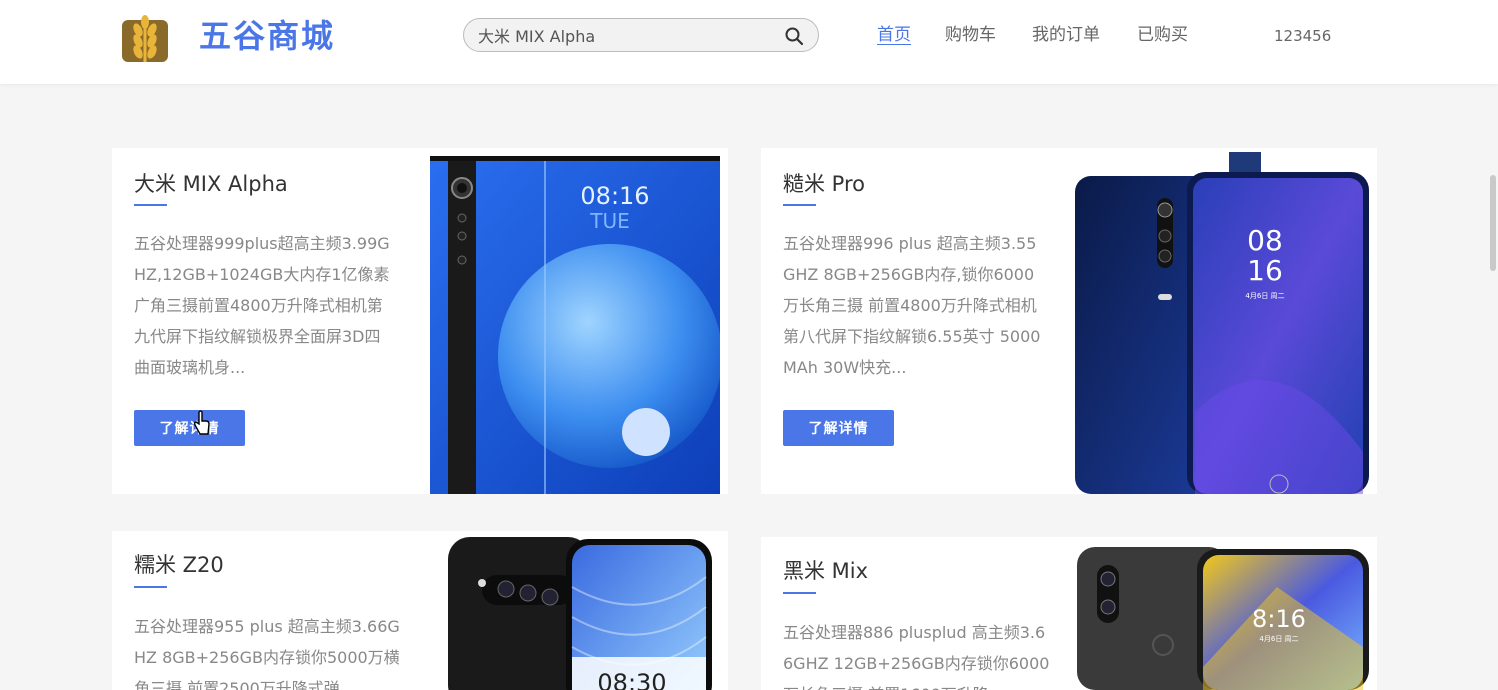  Describe the element at coordinates (211, 184) in the screenshot. I see `product-title: 大米 MIX Alpha` at that location.